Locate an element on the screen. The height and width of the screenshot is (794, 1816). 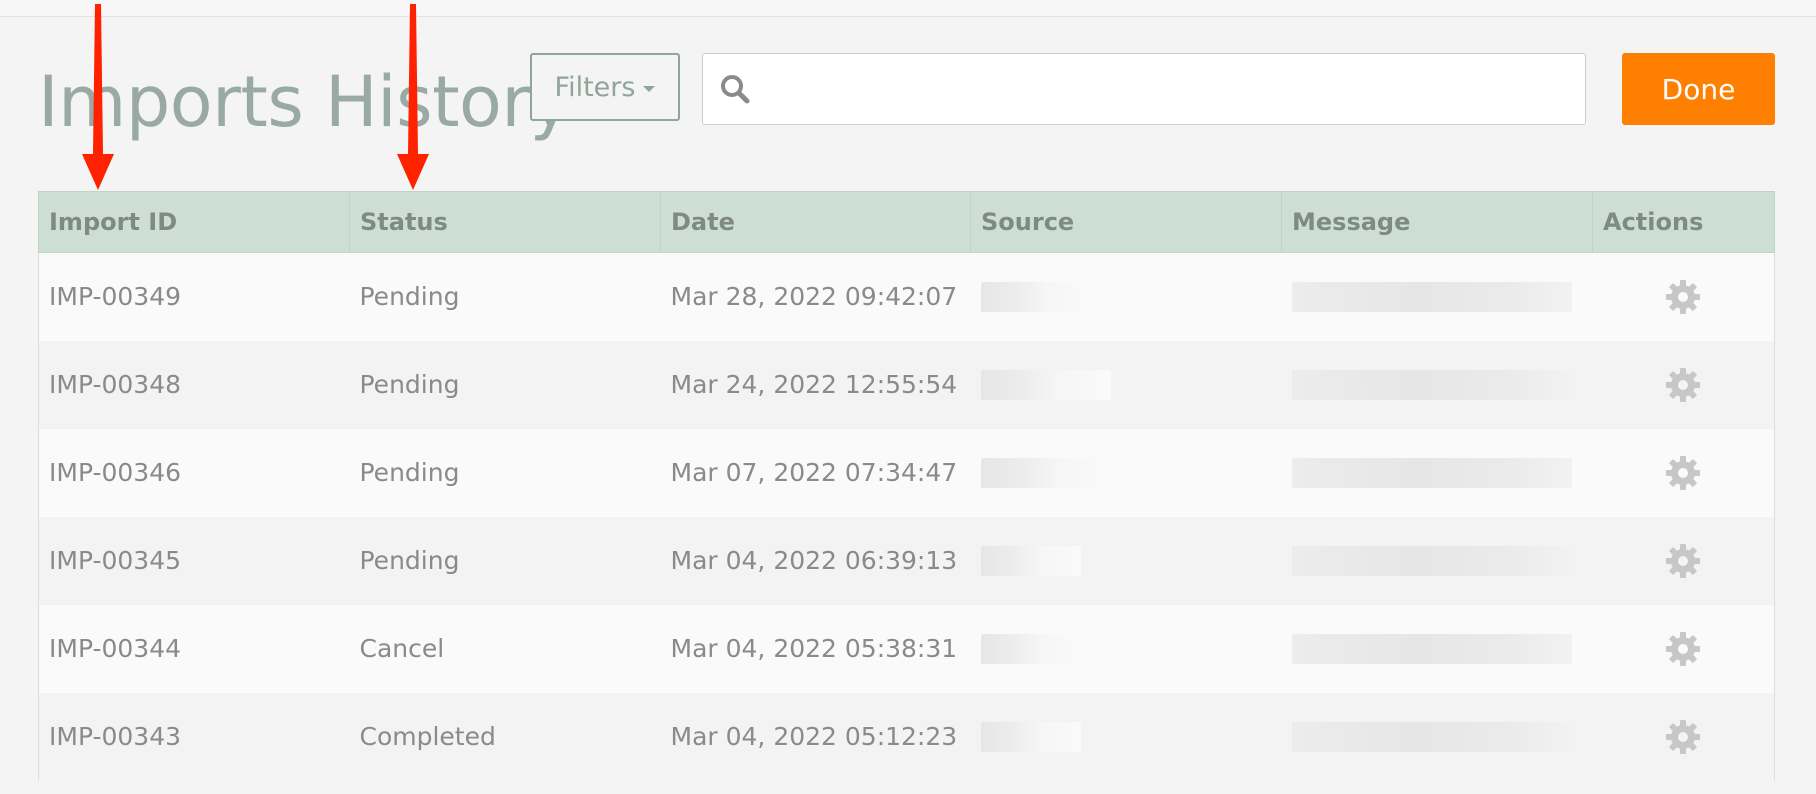
column-header-actions: Actions is located at coordinates (1683, 222).